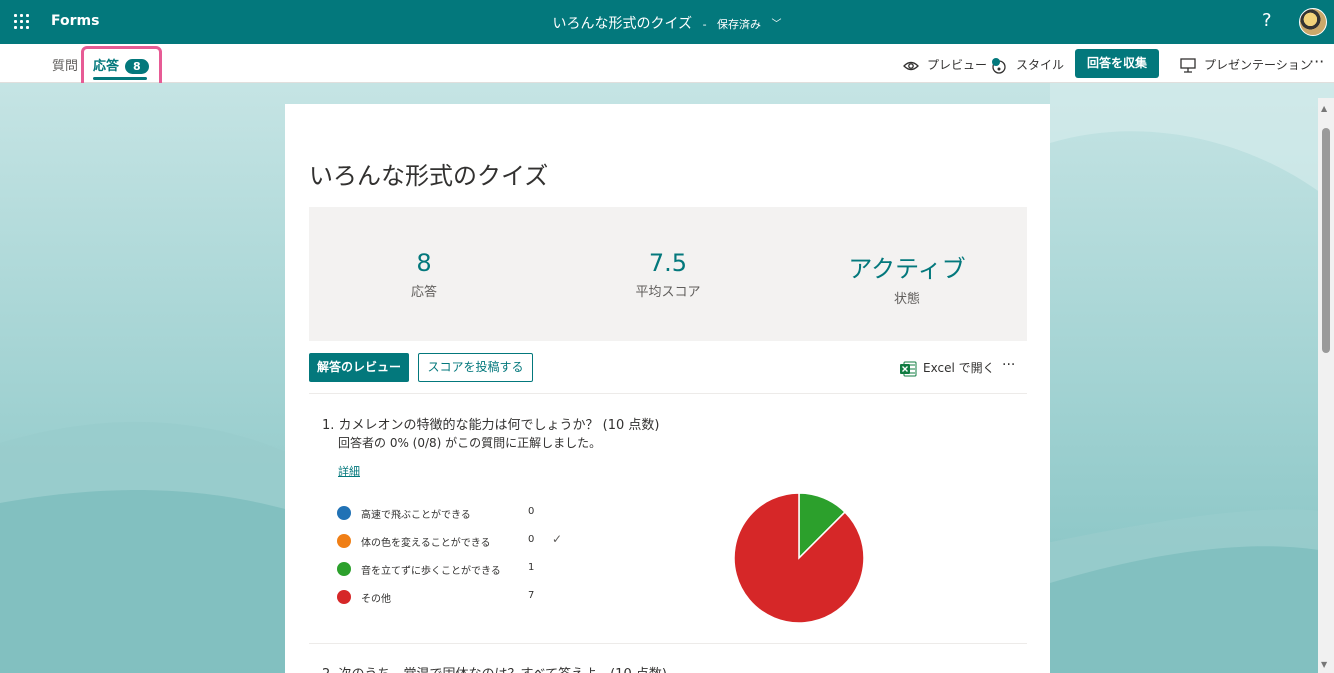 Image resolution: width=1334 pixels, height=673 pixels. What do you see at coordinates (776, 24) in the screenshot?
I see `chevron-down-icon: ﹀` at bounding box center [776, 24].